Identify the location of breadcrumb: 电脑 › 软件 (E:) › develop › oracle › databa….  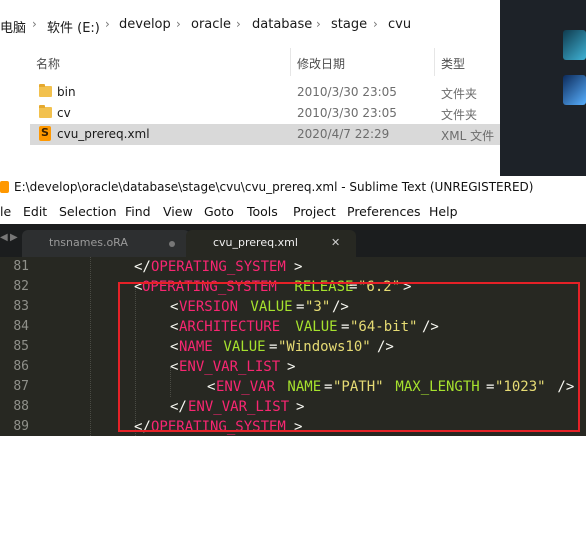
(250, 25).